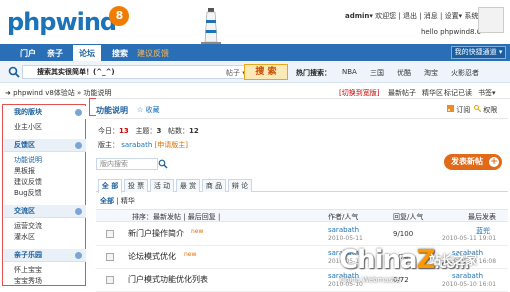 The width and height of the screenshot is (510, 292). Describe the element at coordinates (45, 281) in the screenshot. I see `sidebar-item-baby: 宝宝秀场` at that location.